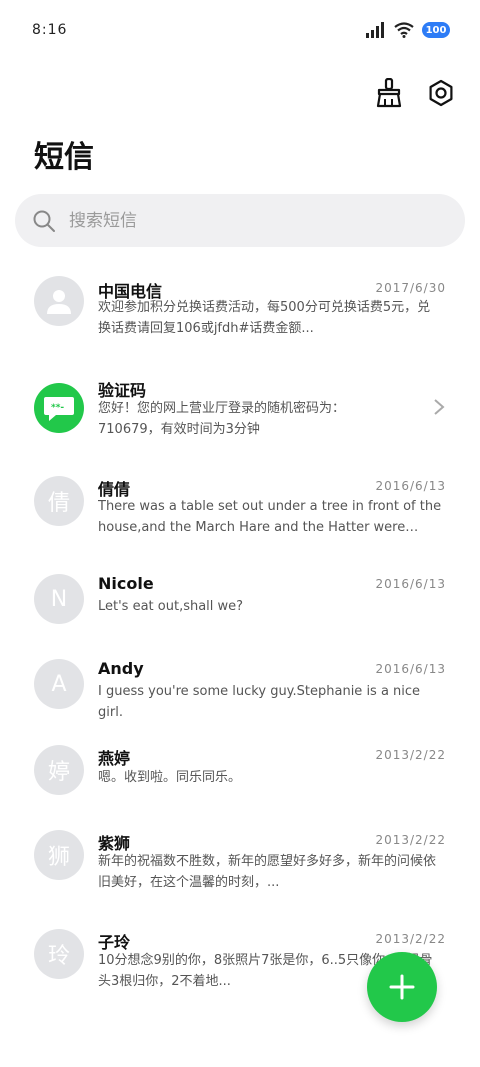 This screenshot has height=1067, width=480. I want to click on status-bar: 8:16 100, so click(240, 32).